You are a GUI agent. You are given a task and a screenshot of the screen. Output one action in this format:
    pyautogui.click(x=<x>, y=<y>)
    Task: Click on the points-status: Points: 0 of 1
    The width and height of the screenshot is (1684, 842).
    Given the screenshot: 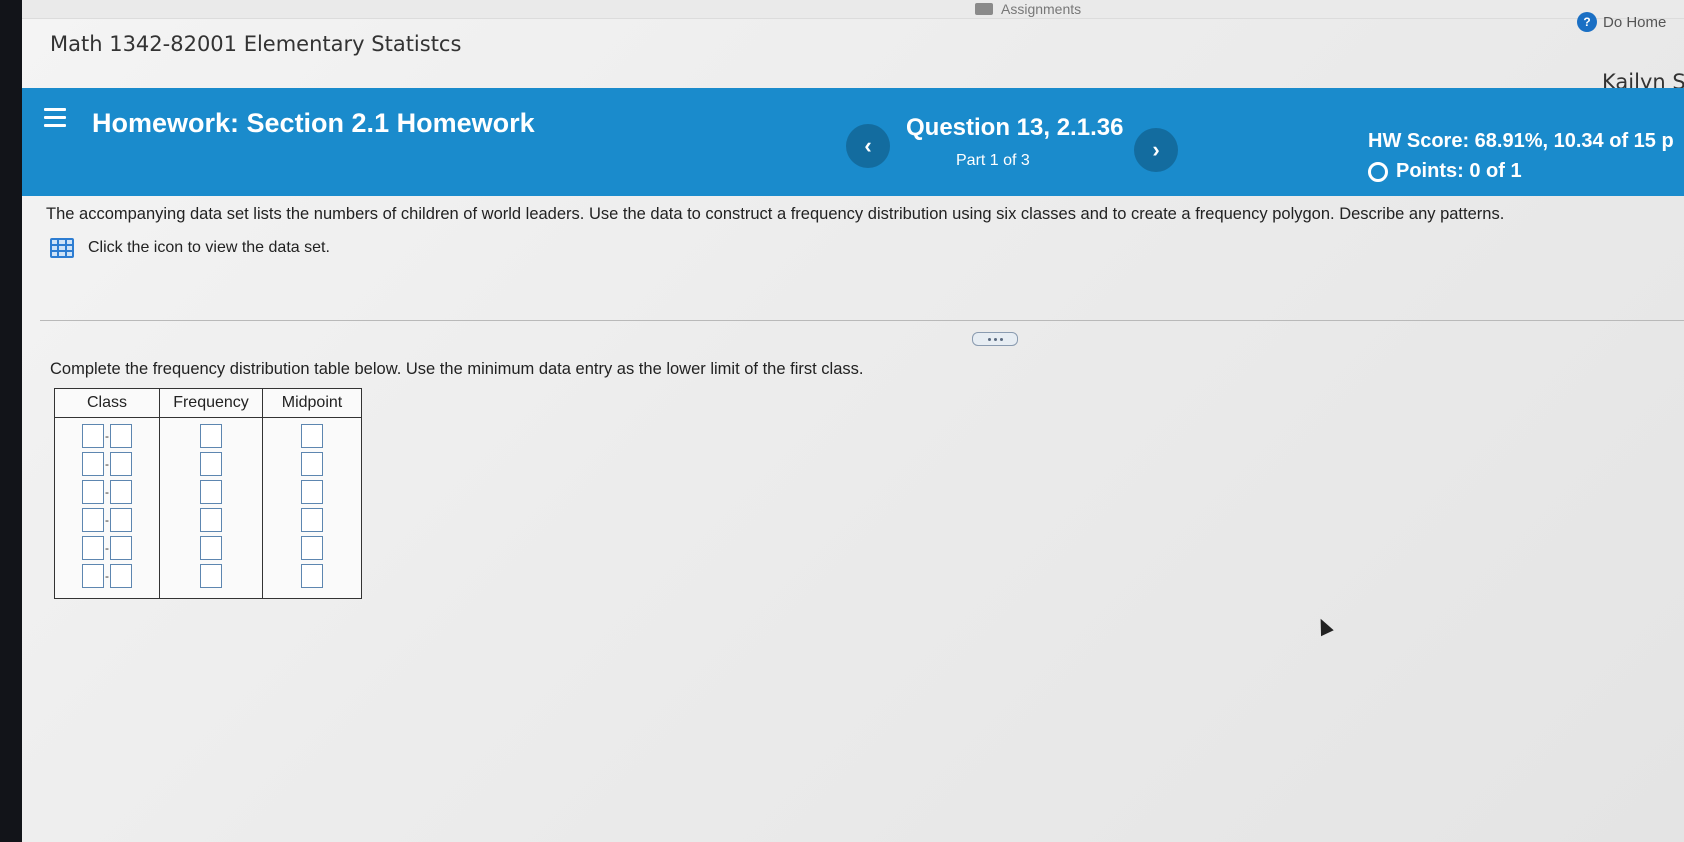 What is the action you would take?
    pyautogui.click(x=1445, y=171)
    